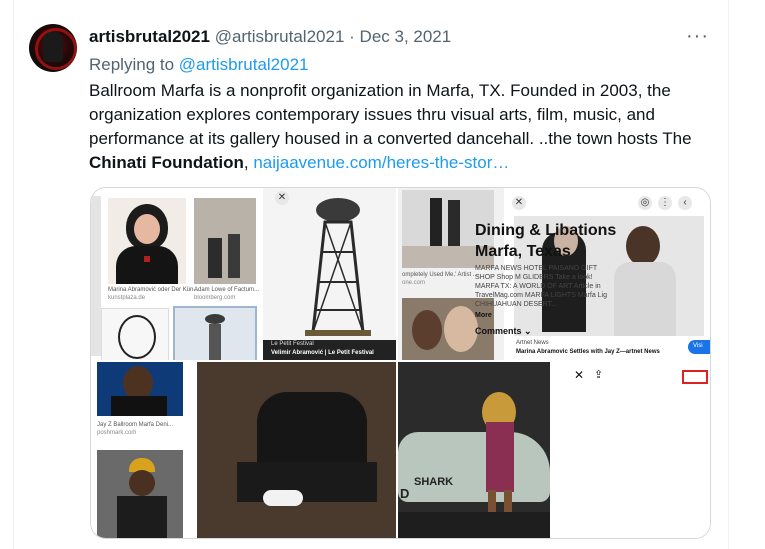 Image resolution: width=765 pixels, height=549 pixels. What do you see at coordinates (215, 298) in the screenshot?
I see `caption-source-2: bloomberg.com` at bounding box center [215, 298].